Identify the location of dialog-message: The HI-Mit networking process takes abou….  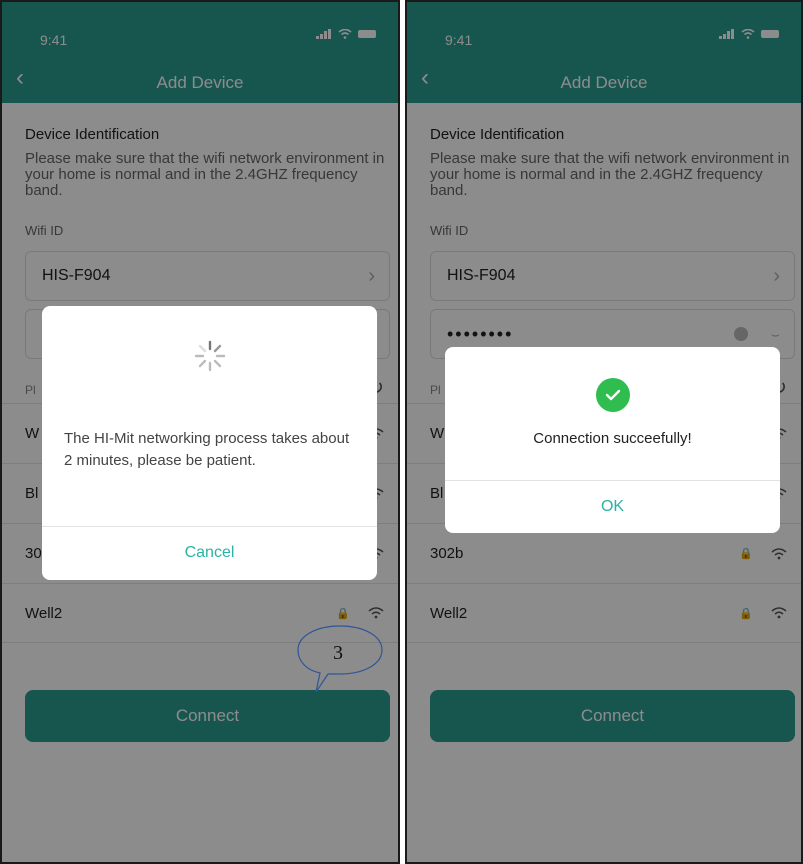
(207, 449).